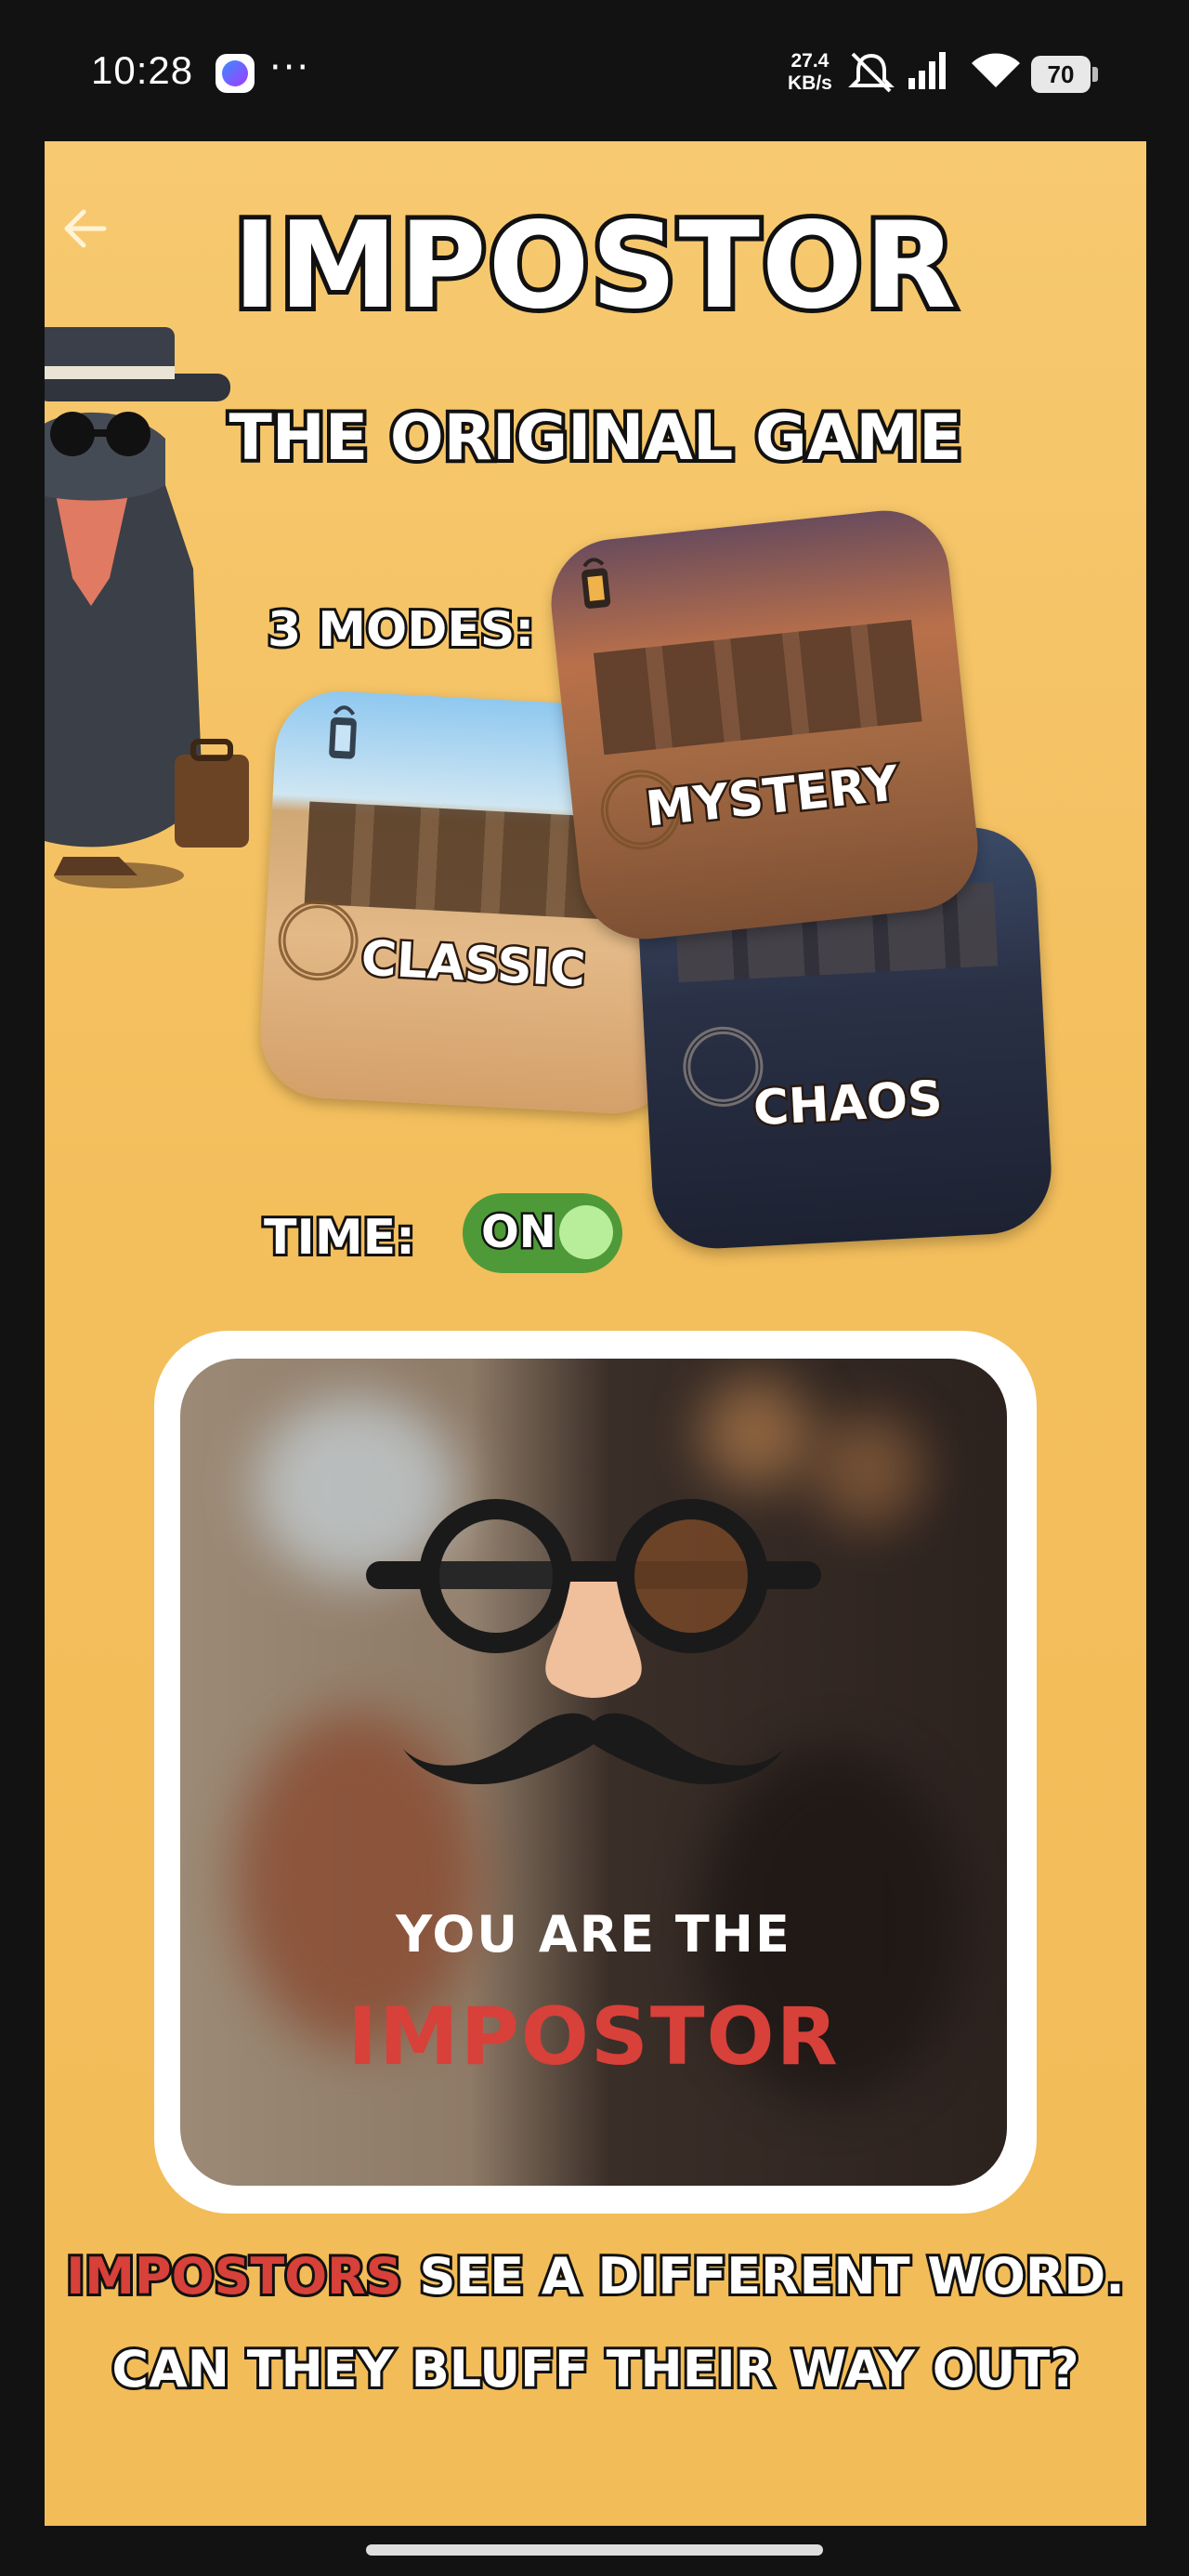 The height and width of the screenshot is (2576, 1189). I want to click on modes-label: 3 MODES:, so click(401, 630).